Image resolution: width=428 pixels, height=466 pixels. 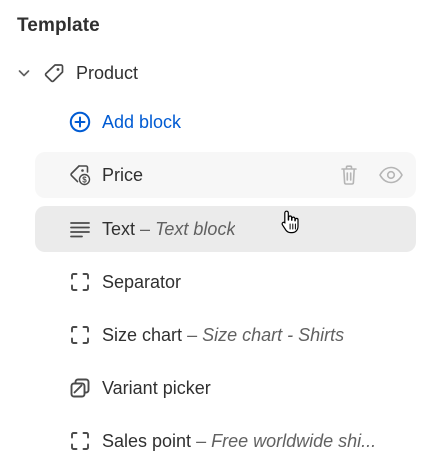 I want to click on row-actions, so click(x=370, y=175).